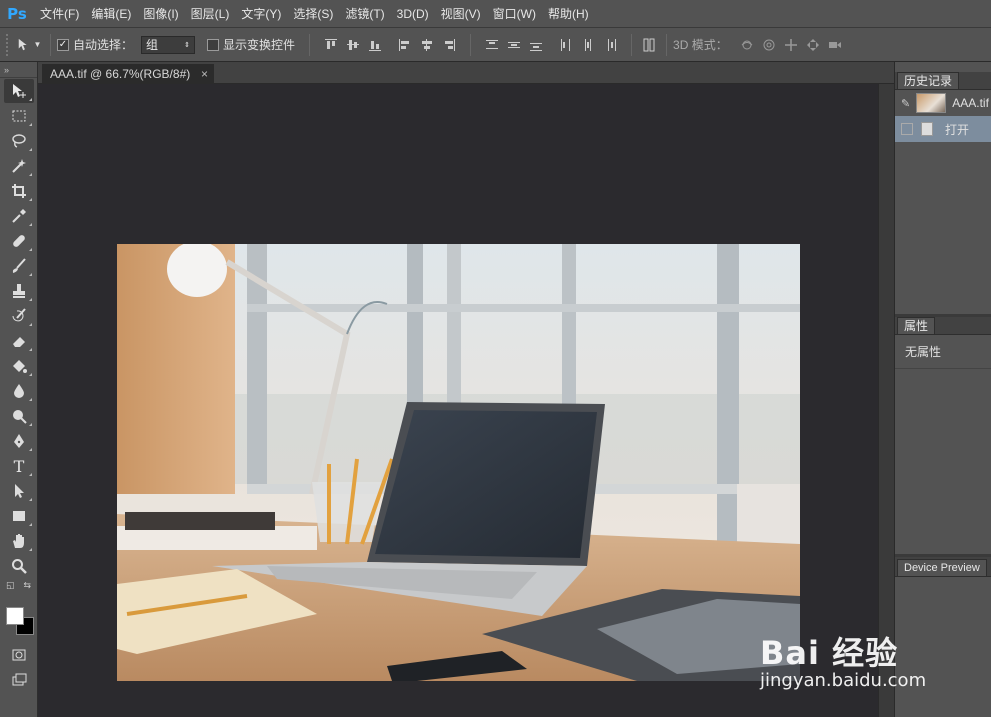 This screenshot has height=717, width=991. I want to click on menu-type: 文字(Y), so click(261, 14).